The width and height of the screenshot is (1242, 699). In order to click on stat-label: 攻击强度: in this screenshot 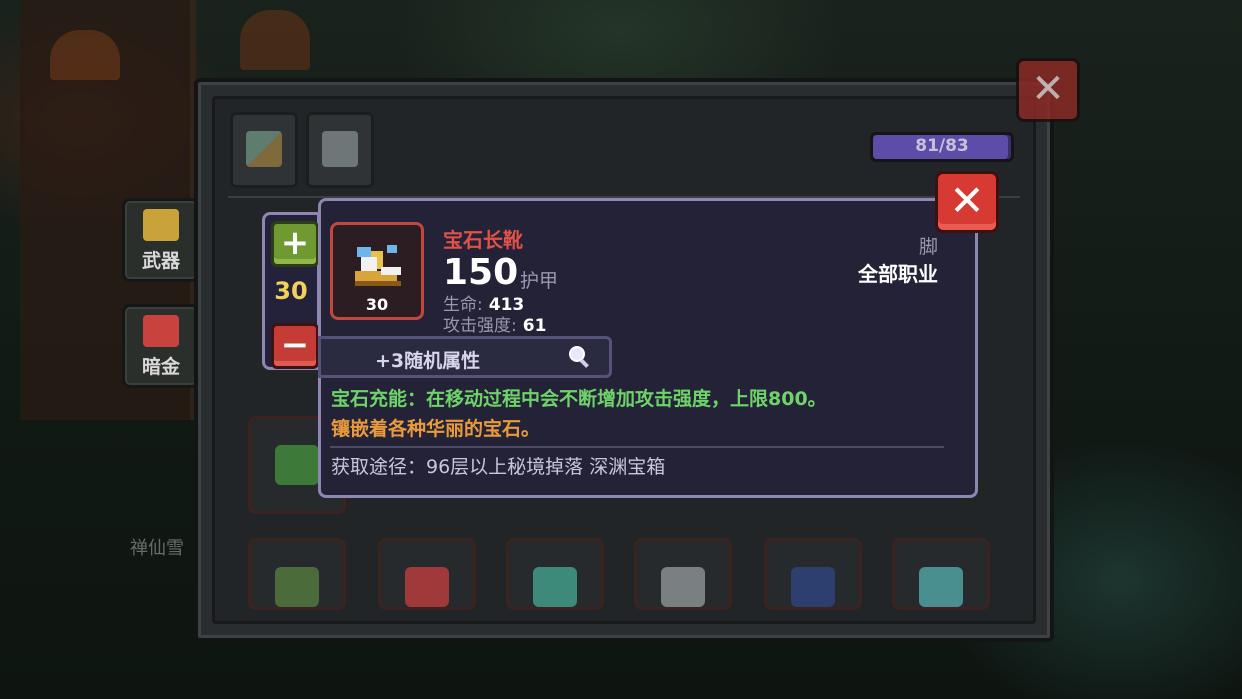, I will do `click(480, 326)`.